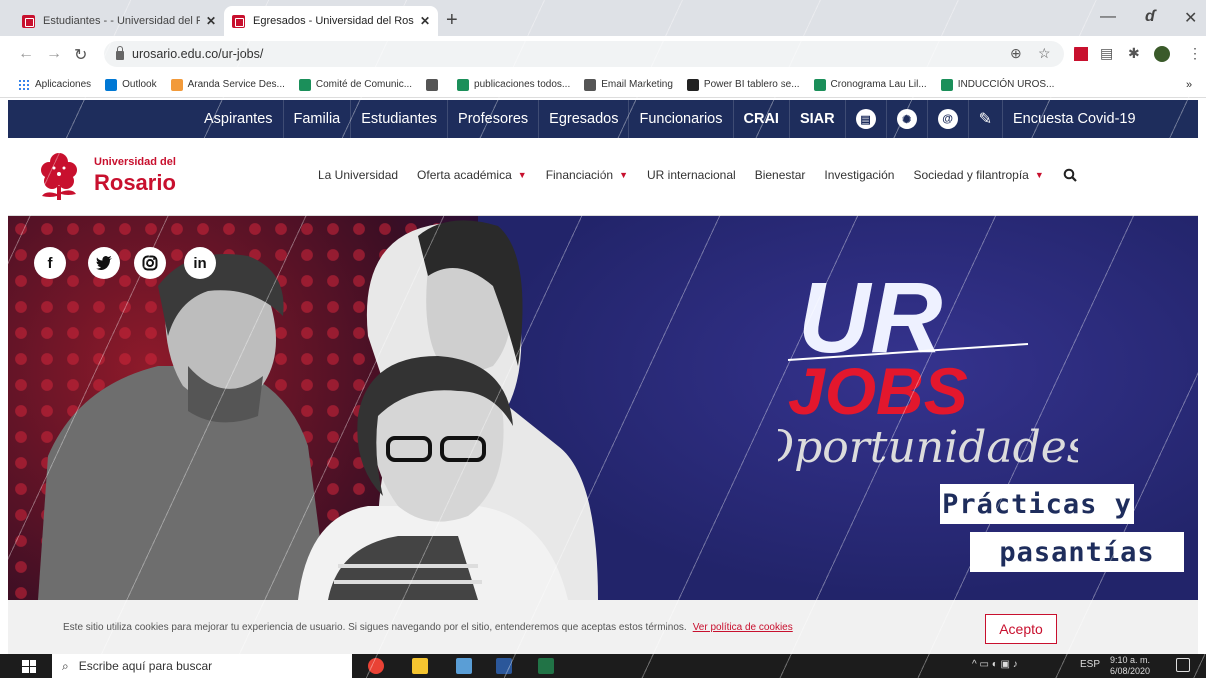 This screenshot has width=1206, height=678. What do you see at coordinates (866, 119) in the screenshot?
I see `topnav-book-link: ▤` at bounding box center [866, 119].